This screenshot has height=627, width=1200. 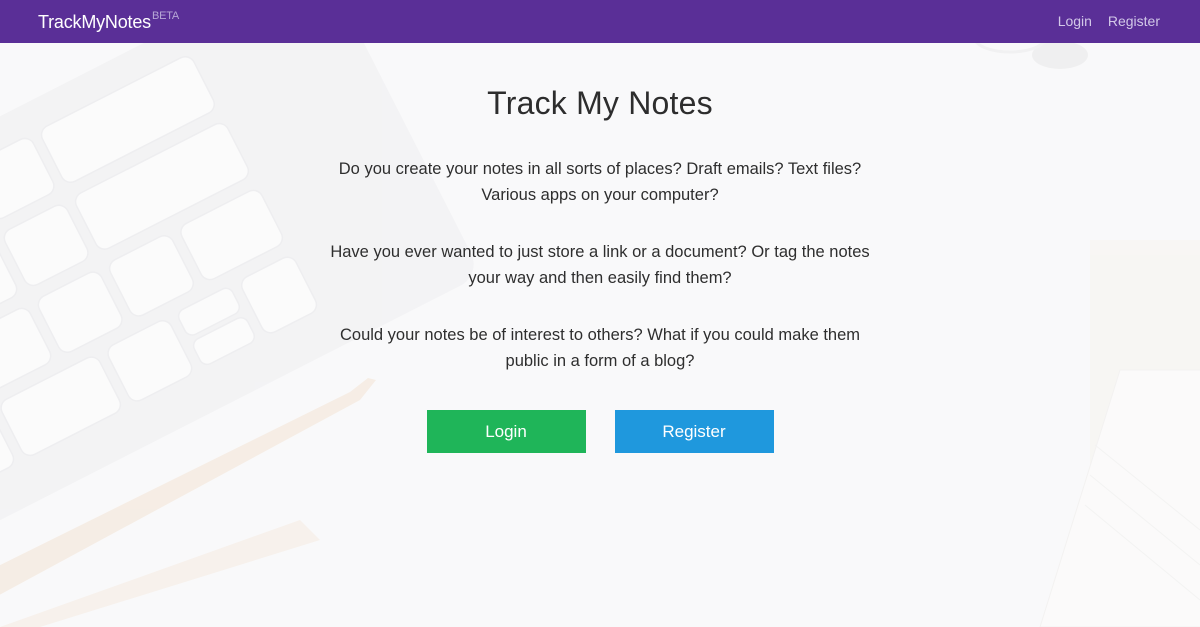 I want to click on brand-link: TrackMyNotesBETA, so click(x=109, y=21).